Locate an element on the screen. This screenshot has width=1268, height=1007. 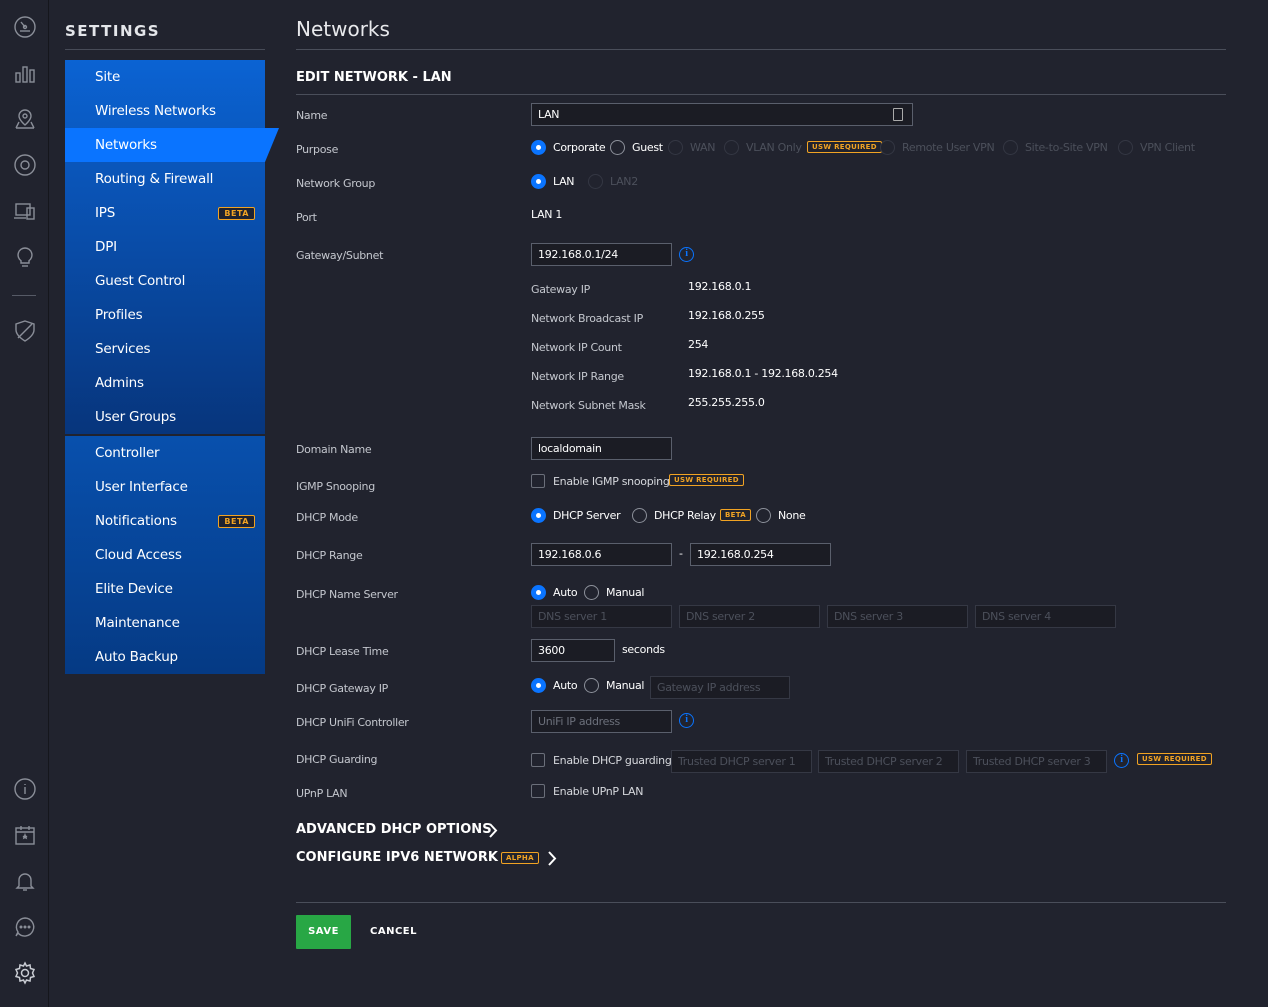
menu-item-cloud-access: Cloud Access is located at coordinates (165, 555).